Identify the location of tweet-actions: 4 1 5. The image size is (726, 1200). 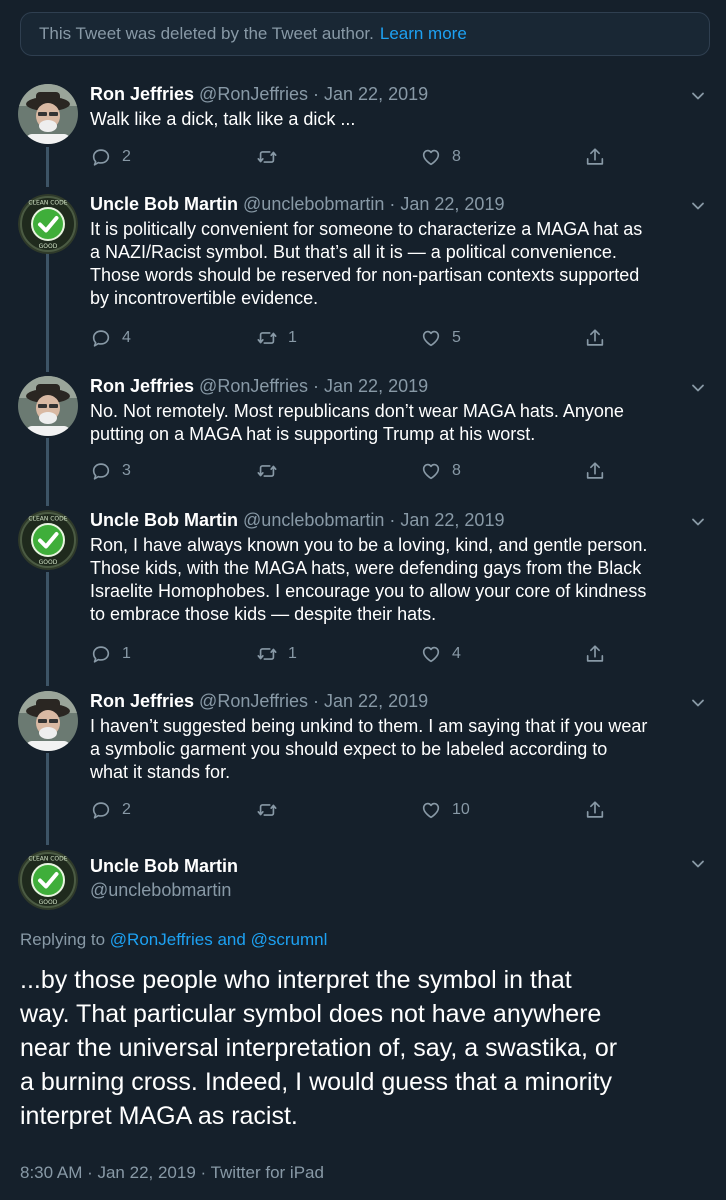
(405, 339).